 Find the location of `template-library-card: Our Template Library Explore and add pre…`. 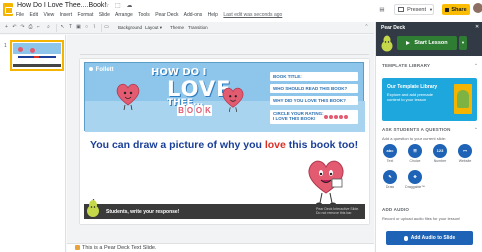

template-library-card: Our Template Library Explore and add pre… is located at coordinates (429, 99).